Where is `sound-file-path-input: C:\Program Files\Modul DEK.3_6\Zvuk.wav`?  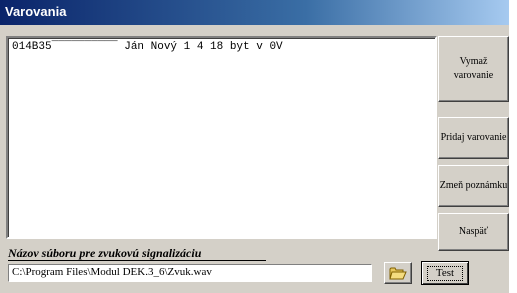
sound-file-path-input: C:\Program Files\Modul DEK.3_6\Zvuk.wav is located at coordinates (190, 273).